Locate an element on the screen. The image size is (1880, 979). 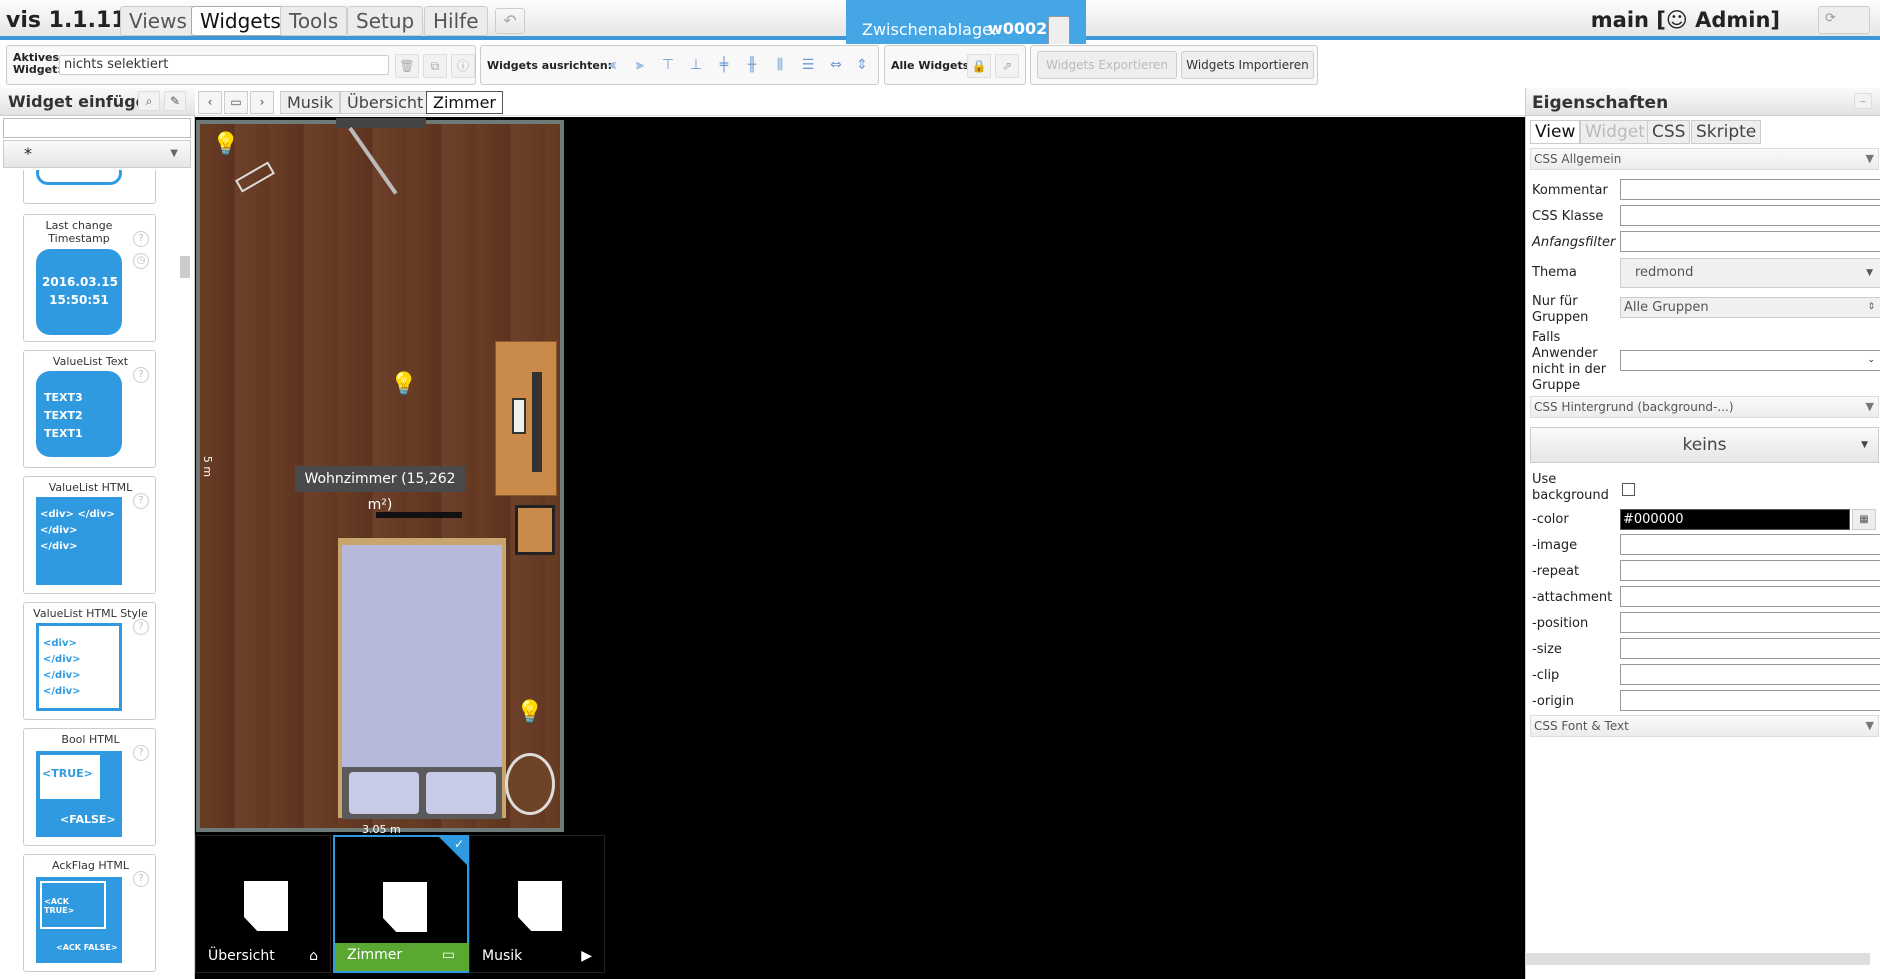
prev-icon: ‹ is located at coordinates (210, 102).